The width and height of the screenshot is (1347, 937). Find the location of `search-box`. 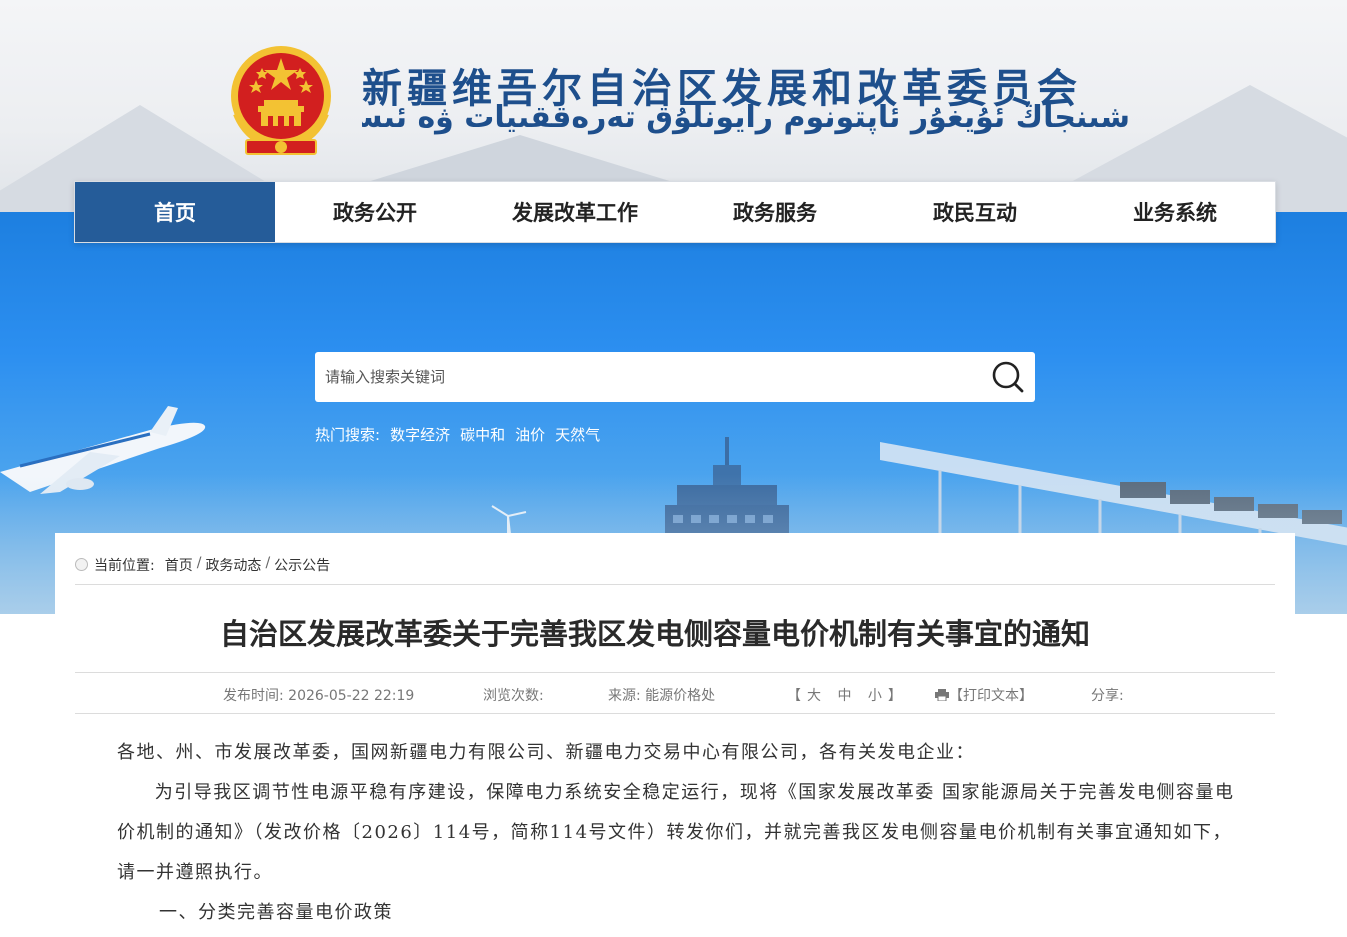

search-box is located at coordinates (675, 377).